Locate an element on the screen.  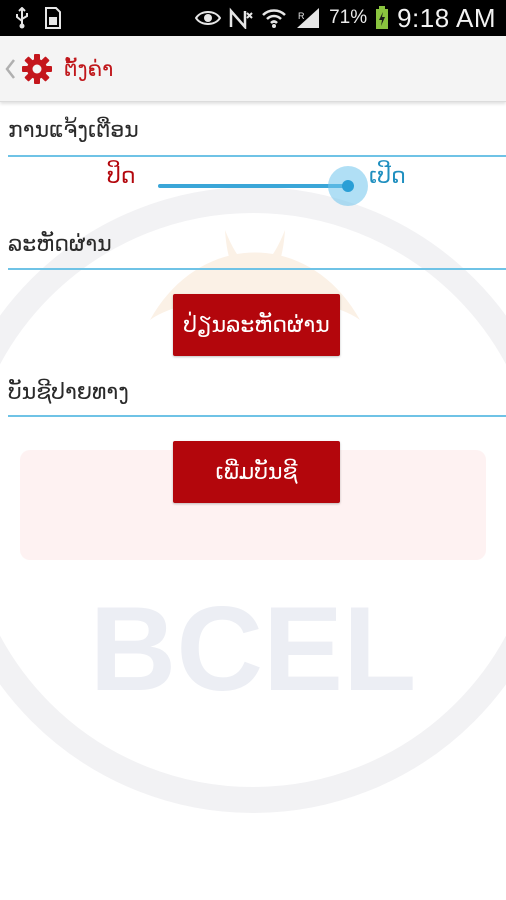
change-password-button: ປ່ຽນລະຫັດຜ່ານ is located at coordinates (256, 325).